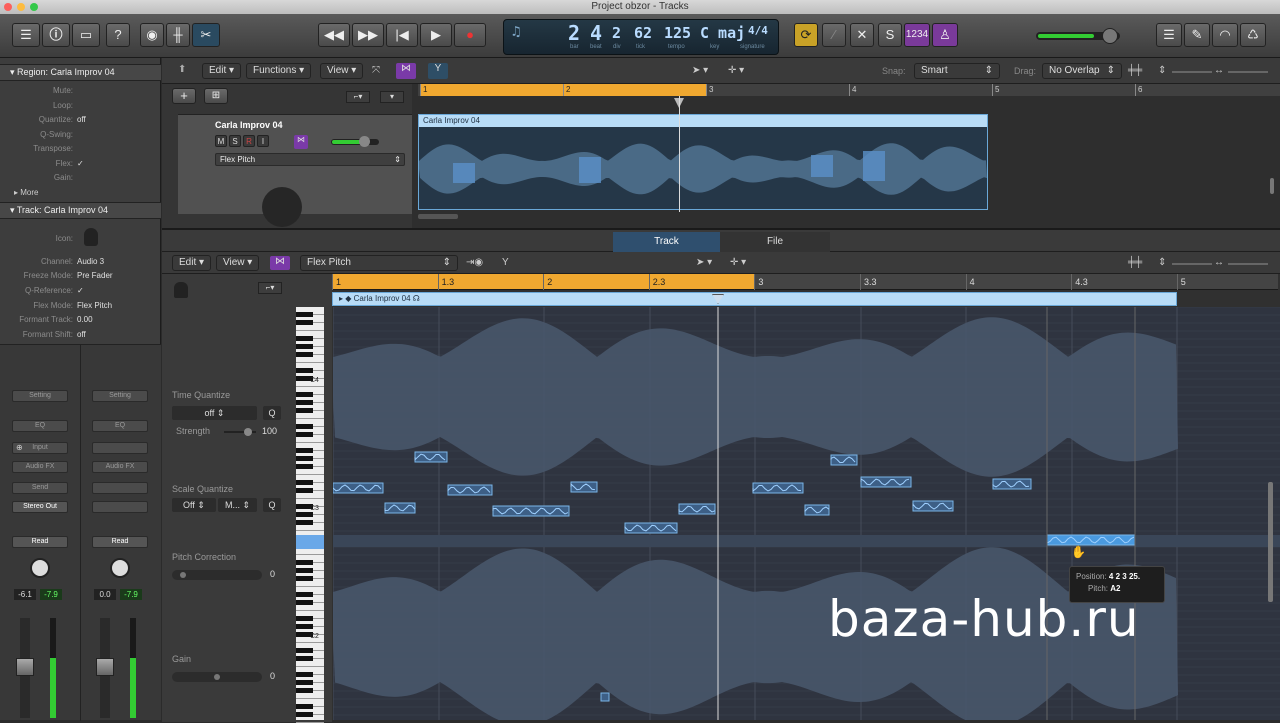 This screenshot has height=723, width=1280. Describe the element at coordinates (1169, 35) in the screenshot. I see `list-editors-button: ☰` at that location.